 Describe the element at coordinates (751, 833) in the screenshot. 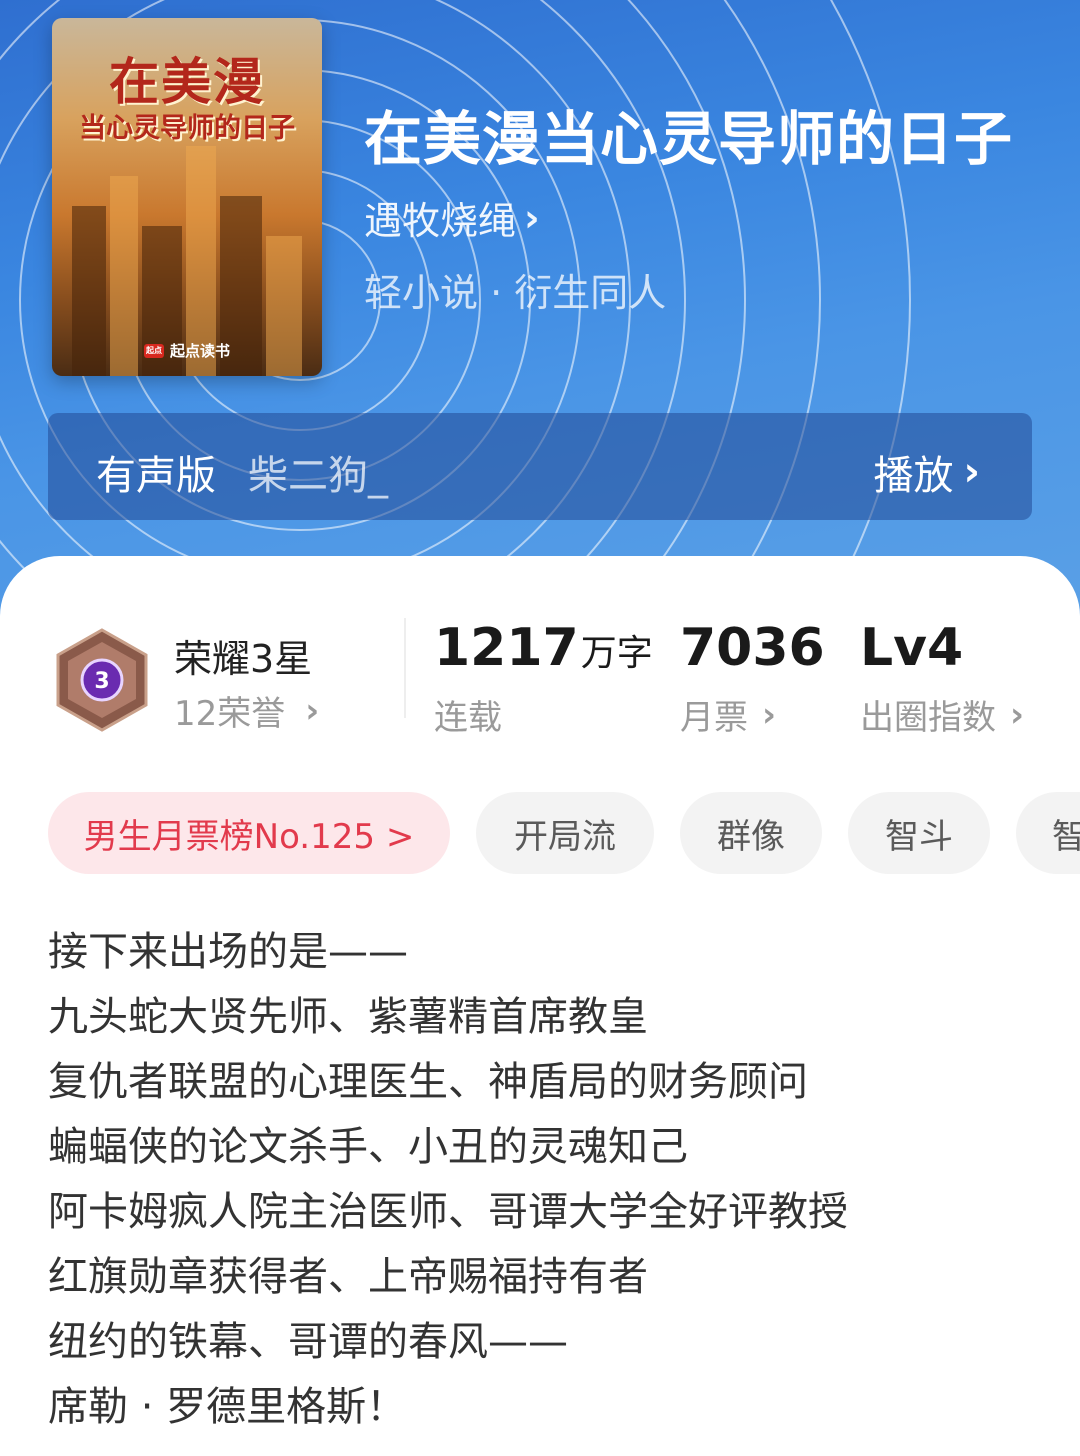

I see `tag-qunxiang: 群像` at that location.